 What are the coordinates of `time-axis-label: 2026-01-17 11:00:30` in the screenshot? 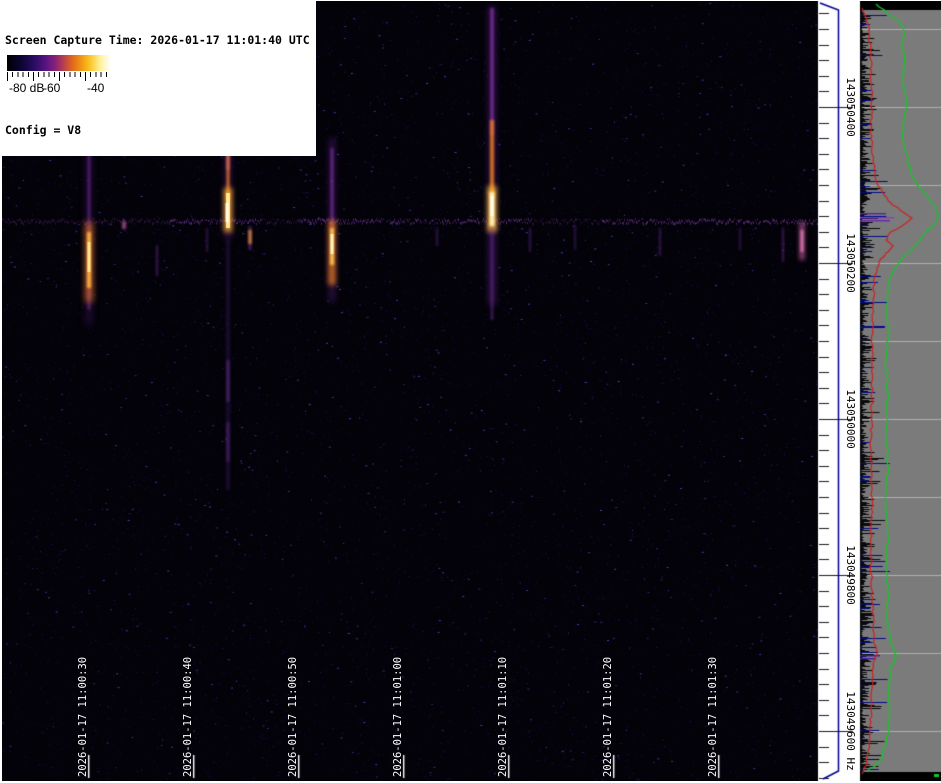 It's located at (83, 716).